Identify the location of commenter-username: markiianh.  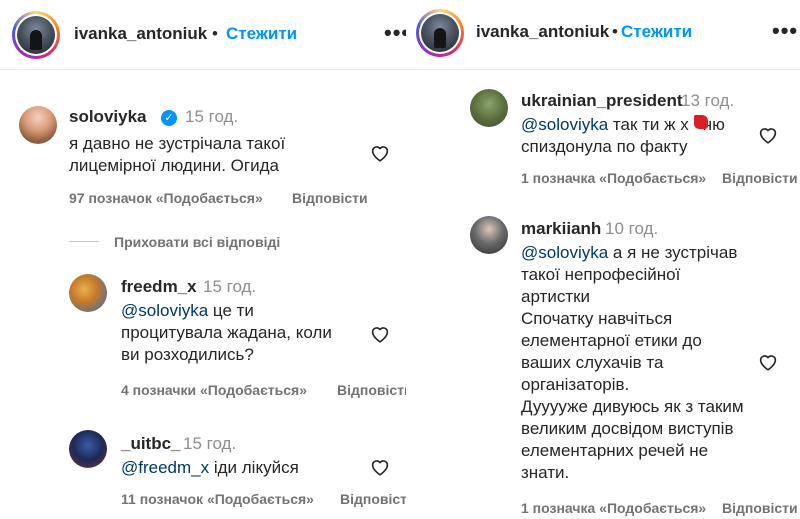
(561, 229).